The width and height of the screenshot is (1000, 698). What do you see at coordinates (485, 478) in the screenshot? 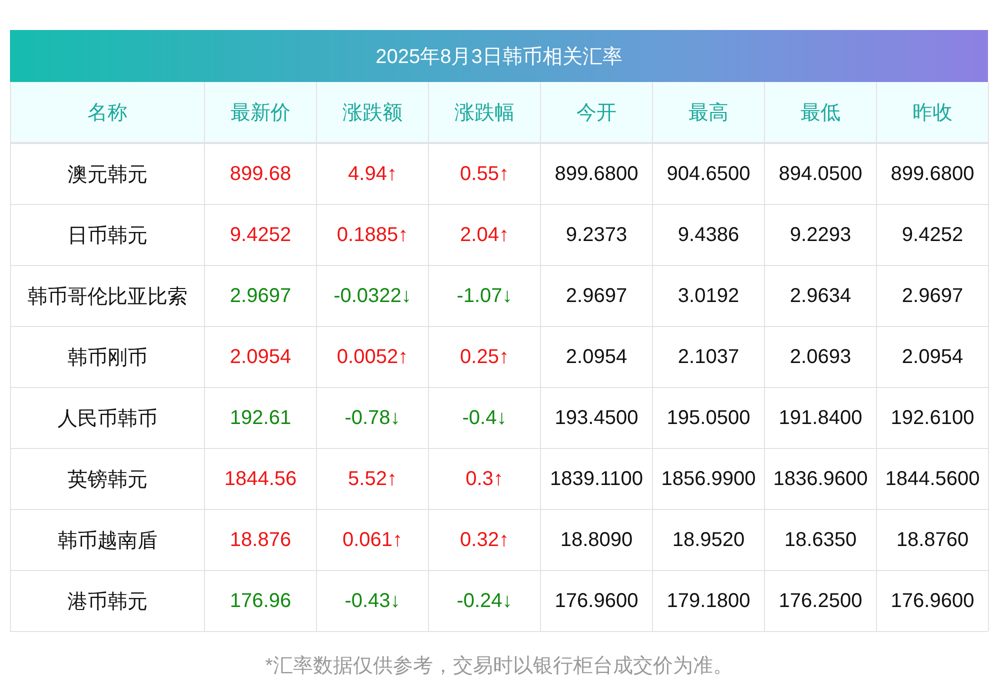
I see `change-percent-cell: 0.3↑` at bounding box center [485, 478].